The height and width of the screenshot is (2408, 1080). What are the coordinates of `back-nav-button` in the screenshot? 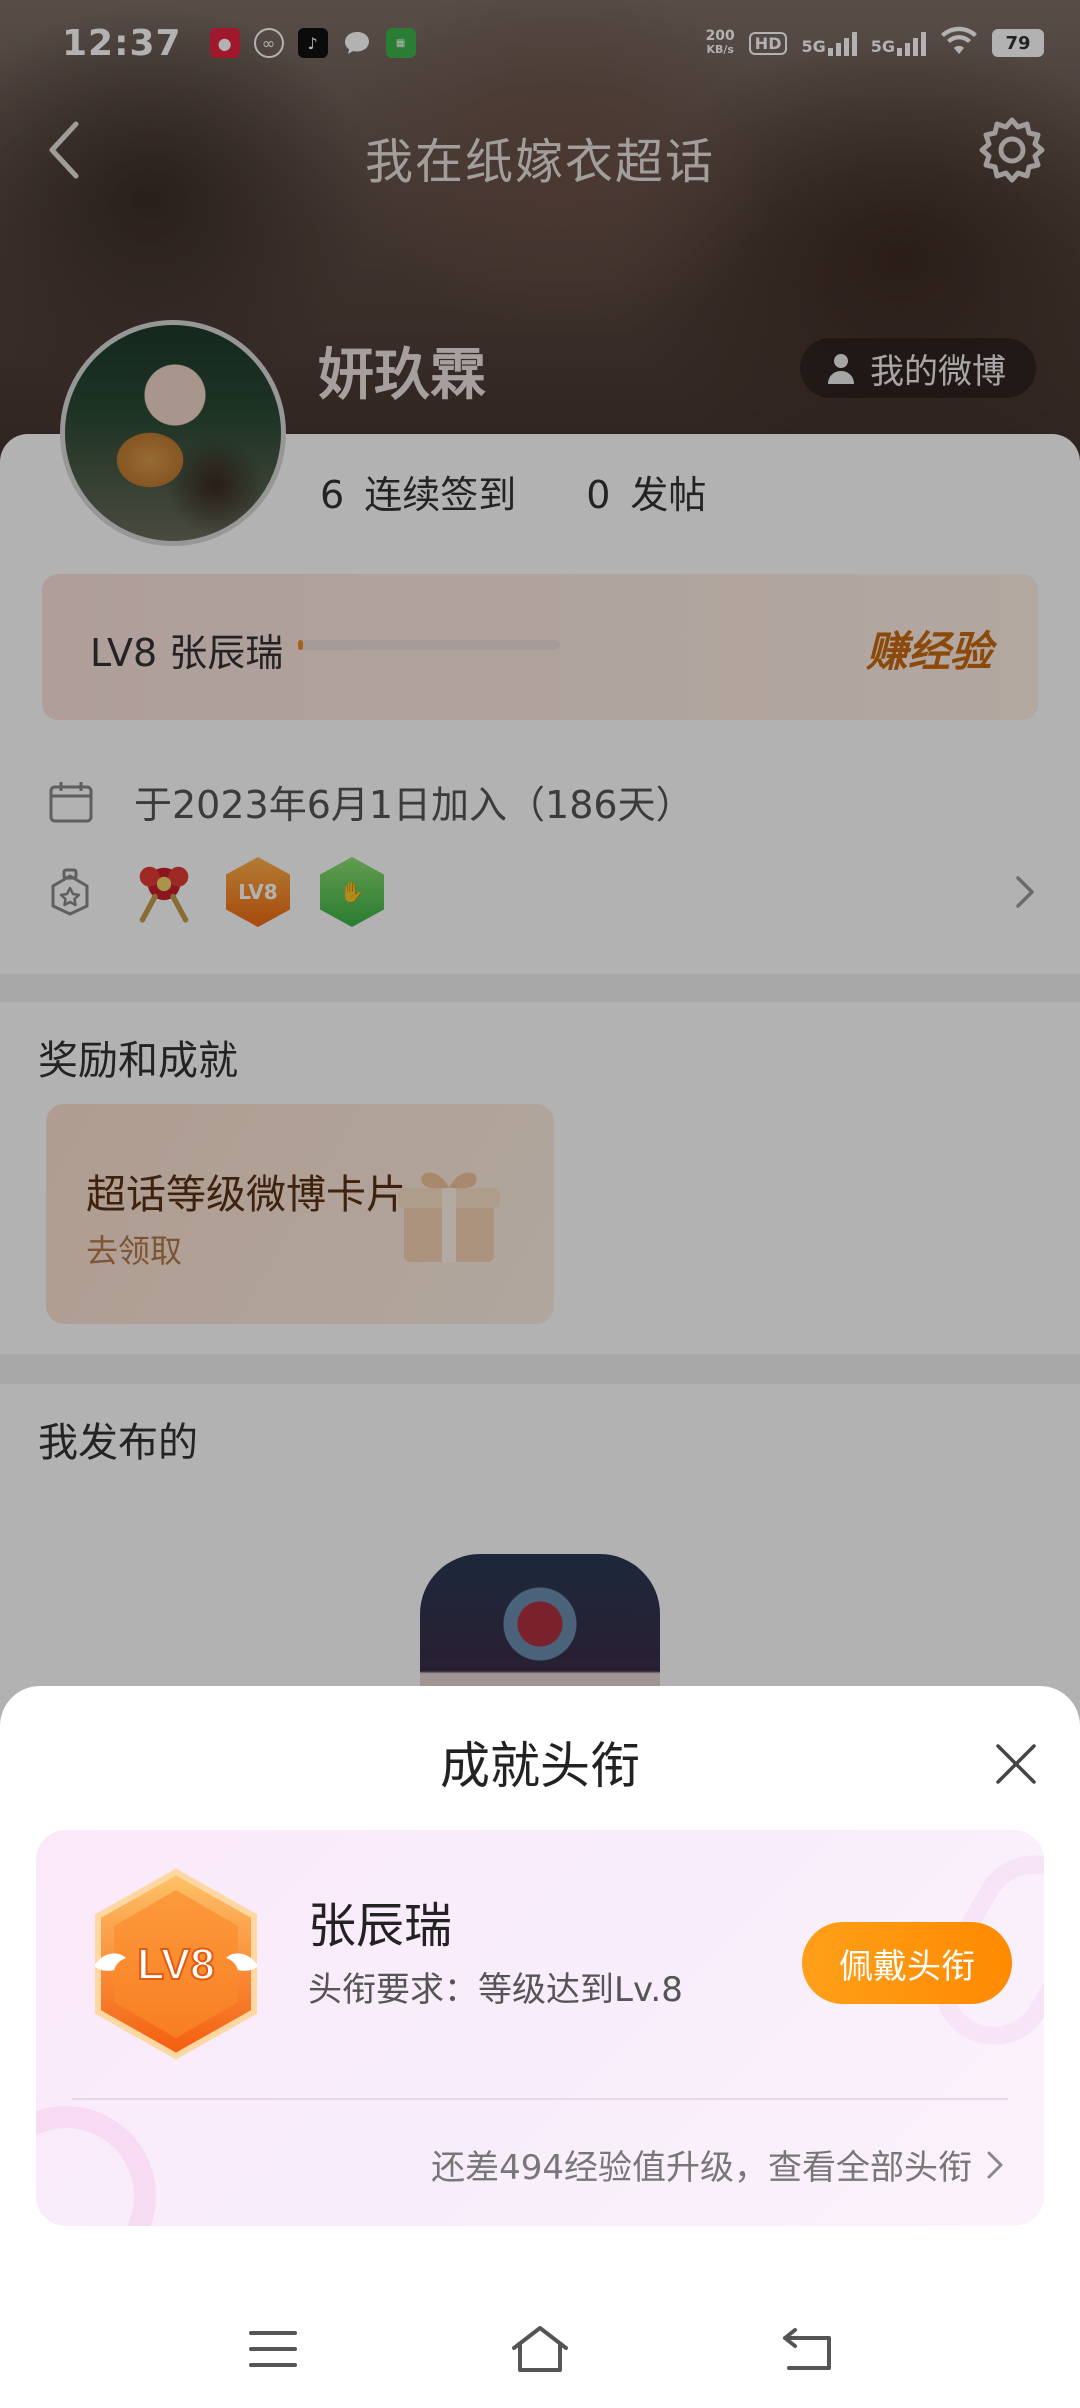 It's located at (807, 2349).